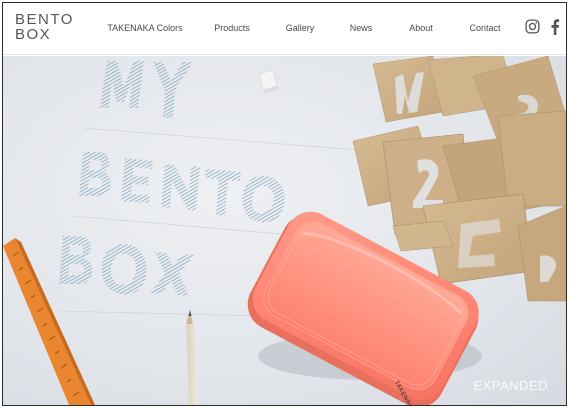 The image size is (569, 408). I want to click on nav-gallery: Gallery, so click(300, 28).